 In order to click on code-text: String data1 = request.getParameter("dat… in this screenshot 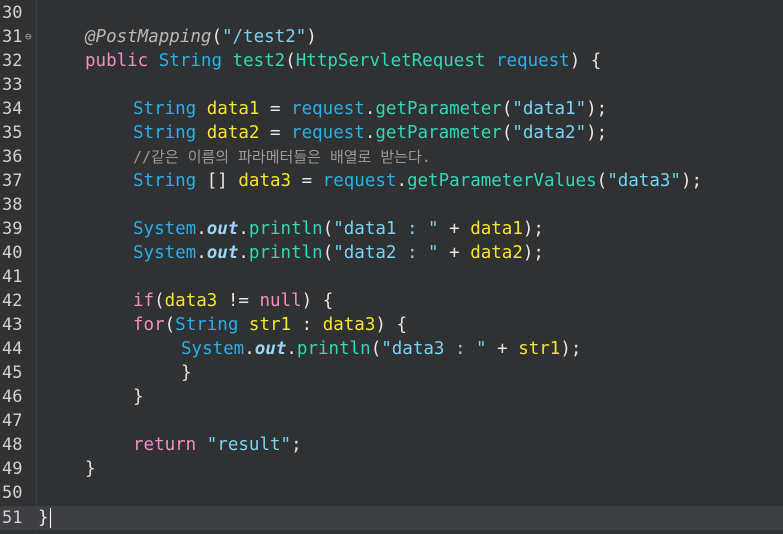, I will do `click(370, 109)`.